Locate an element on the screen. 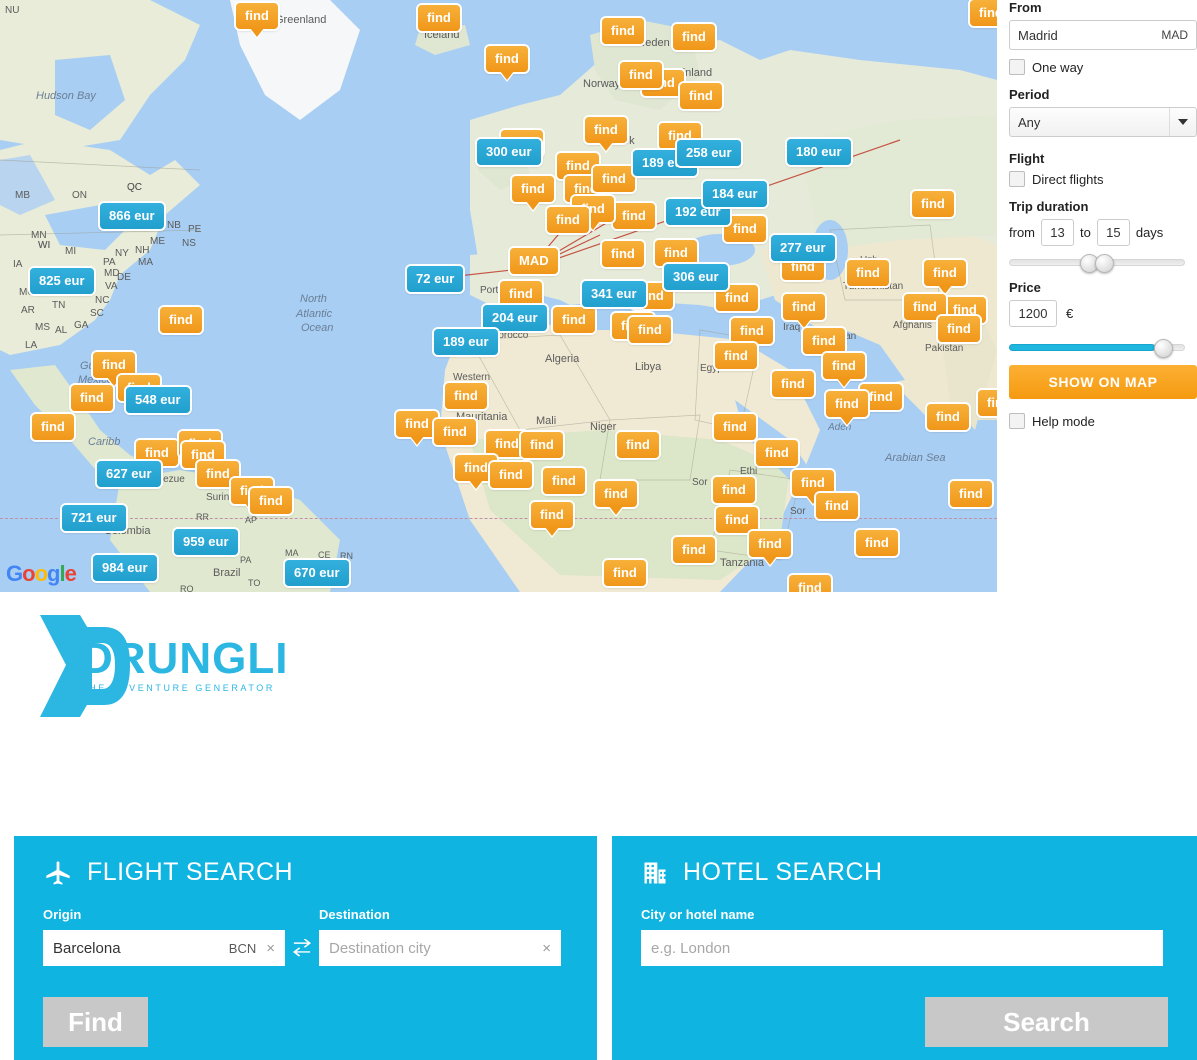  map-price-marker: 277 eur is located at coordinates (803, 248).